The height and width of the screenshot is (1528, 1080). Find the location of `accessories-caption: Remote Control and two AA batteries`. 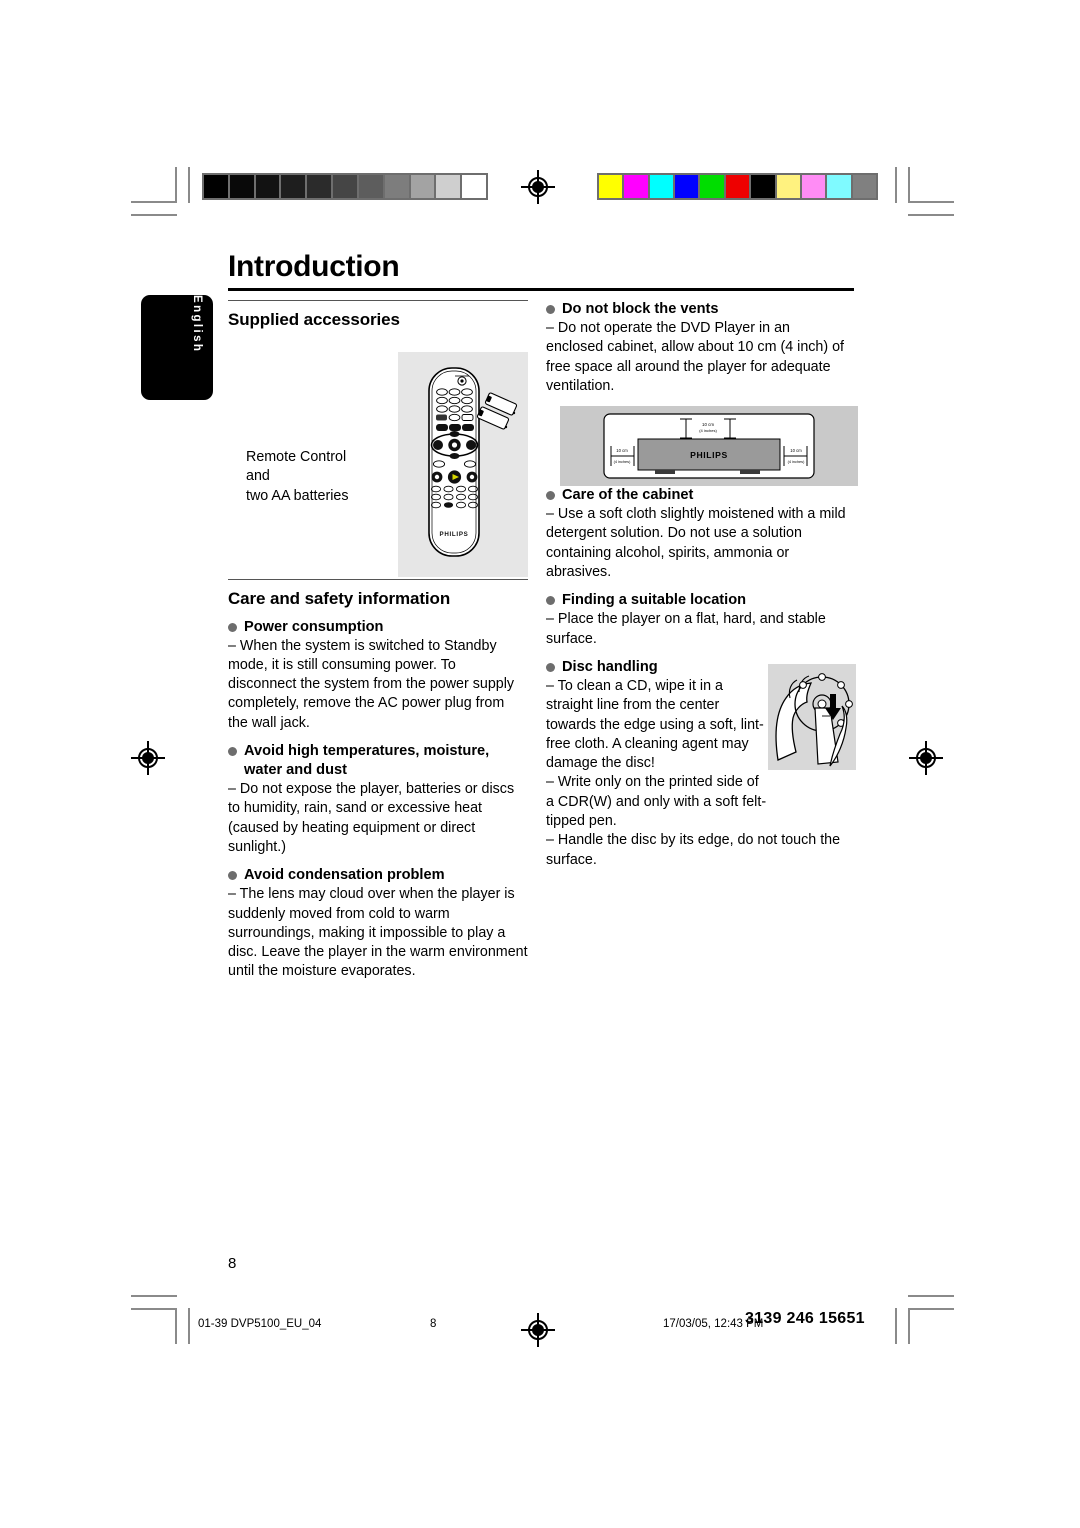

accessories-caption: Remote Control and two AA batteries is located at coordinates (321, 477).